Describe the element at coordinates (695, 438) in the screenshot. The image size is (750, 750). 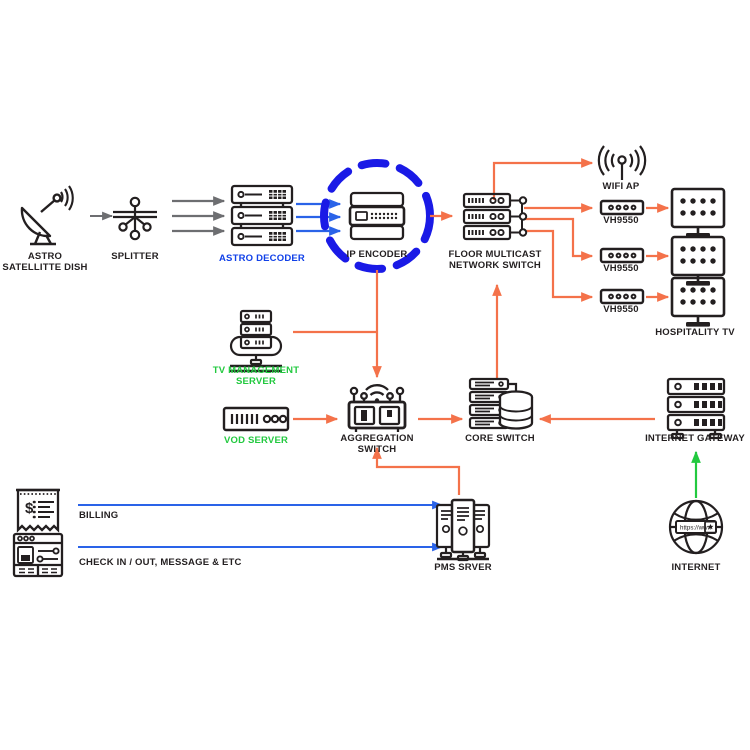
I see `label-internet-gateway: INTERNET GATEWAY` at that location.